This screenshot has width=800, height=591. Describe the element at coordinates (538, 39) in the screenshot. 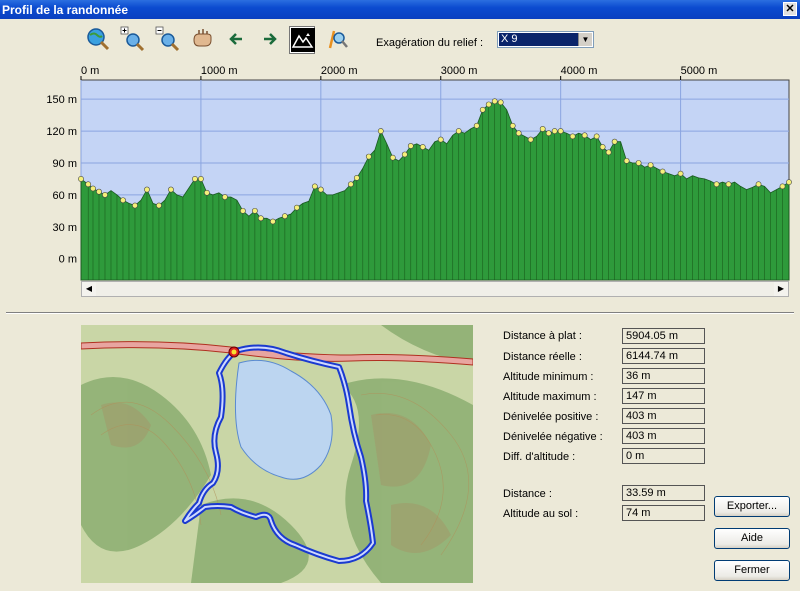

I see `exaggeration-value: X 9` at that location.